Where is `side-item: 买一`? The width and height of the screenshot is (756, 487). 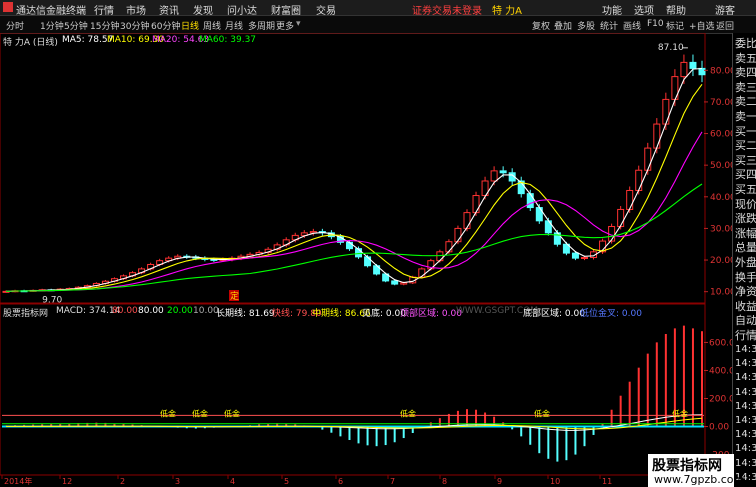
side-item: 买一 is located at coordinates (745, 131).